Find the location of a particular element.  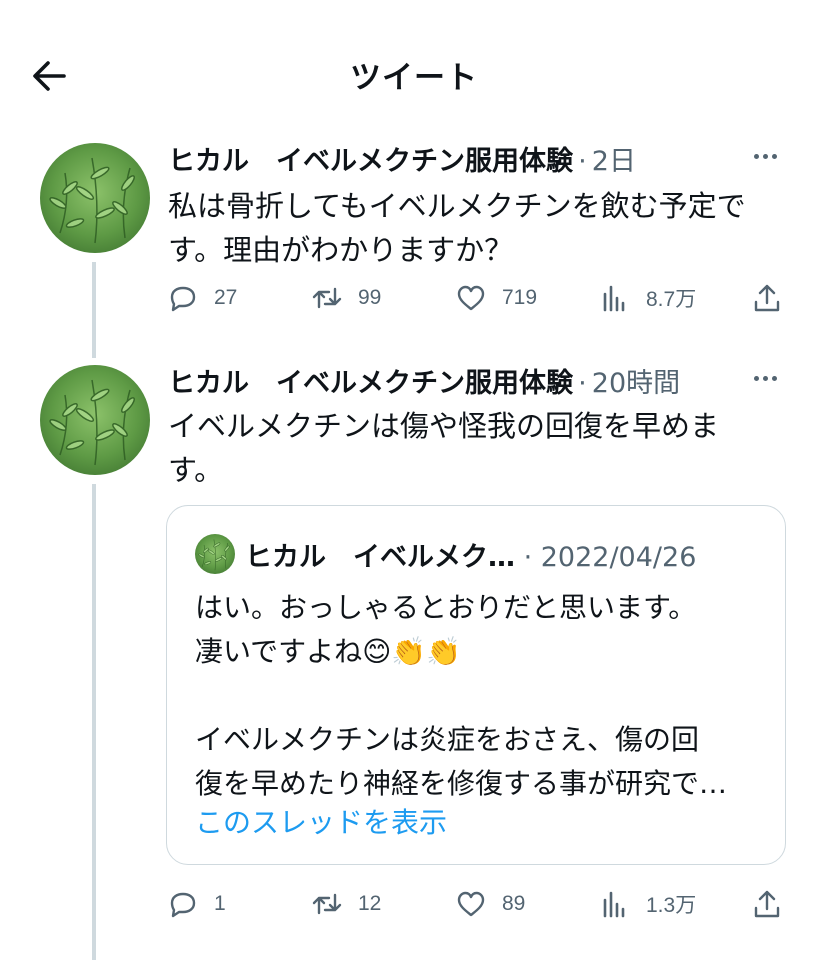

tweet-text: イベルメクチンは傷や怪我の回復を早めま す。 is located at coordinates (444, 448).